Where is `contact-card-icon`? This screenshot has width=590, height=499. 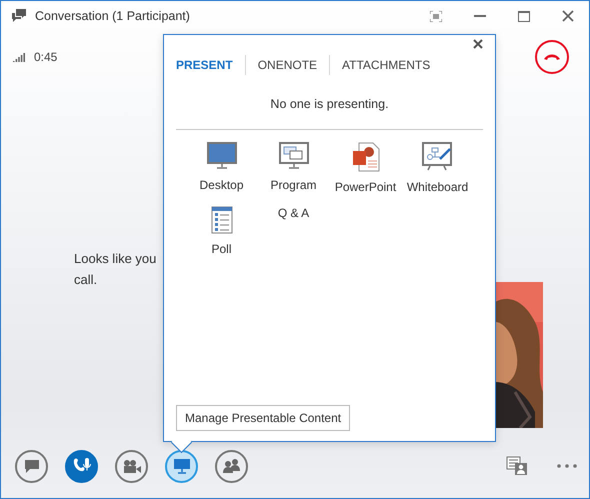 contact-card-icon is located at coordinates (517, 466).